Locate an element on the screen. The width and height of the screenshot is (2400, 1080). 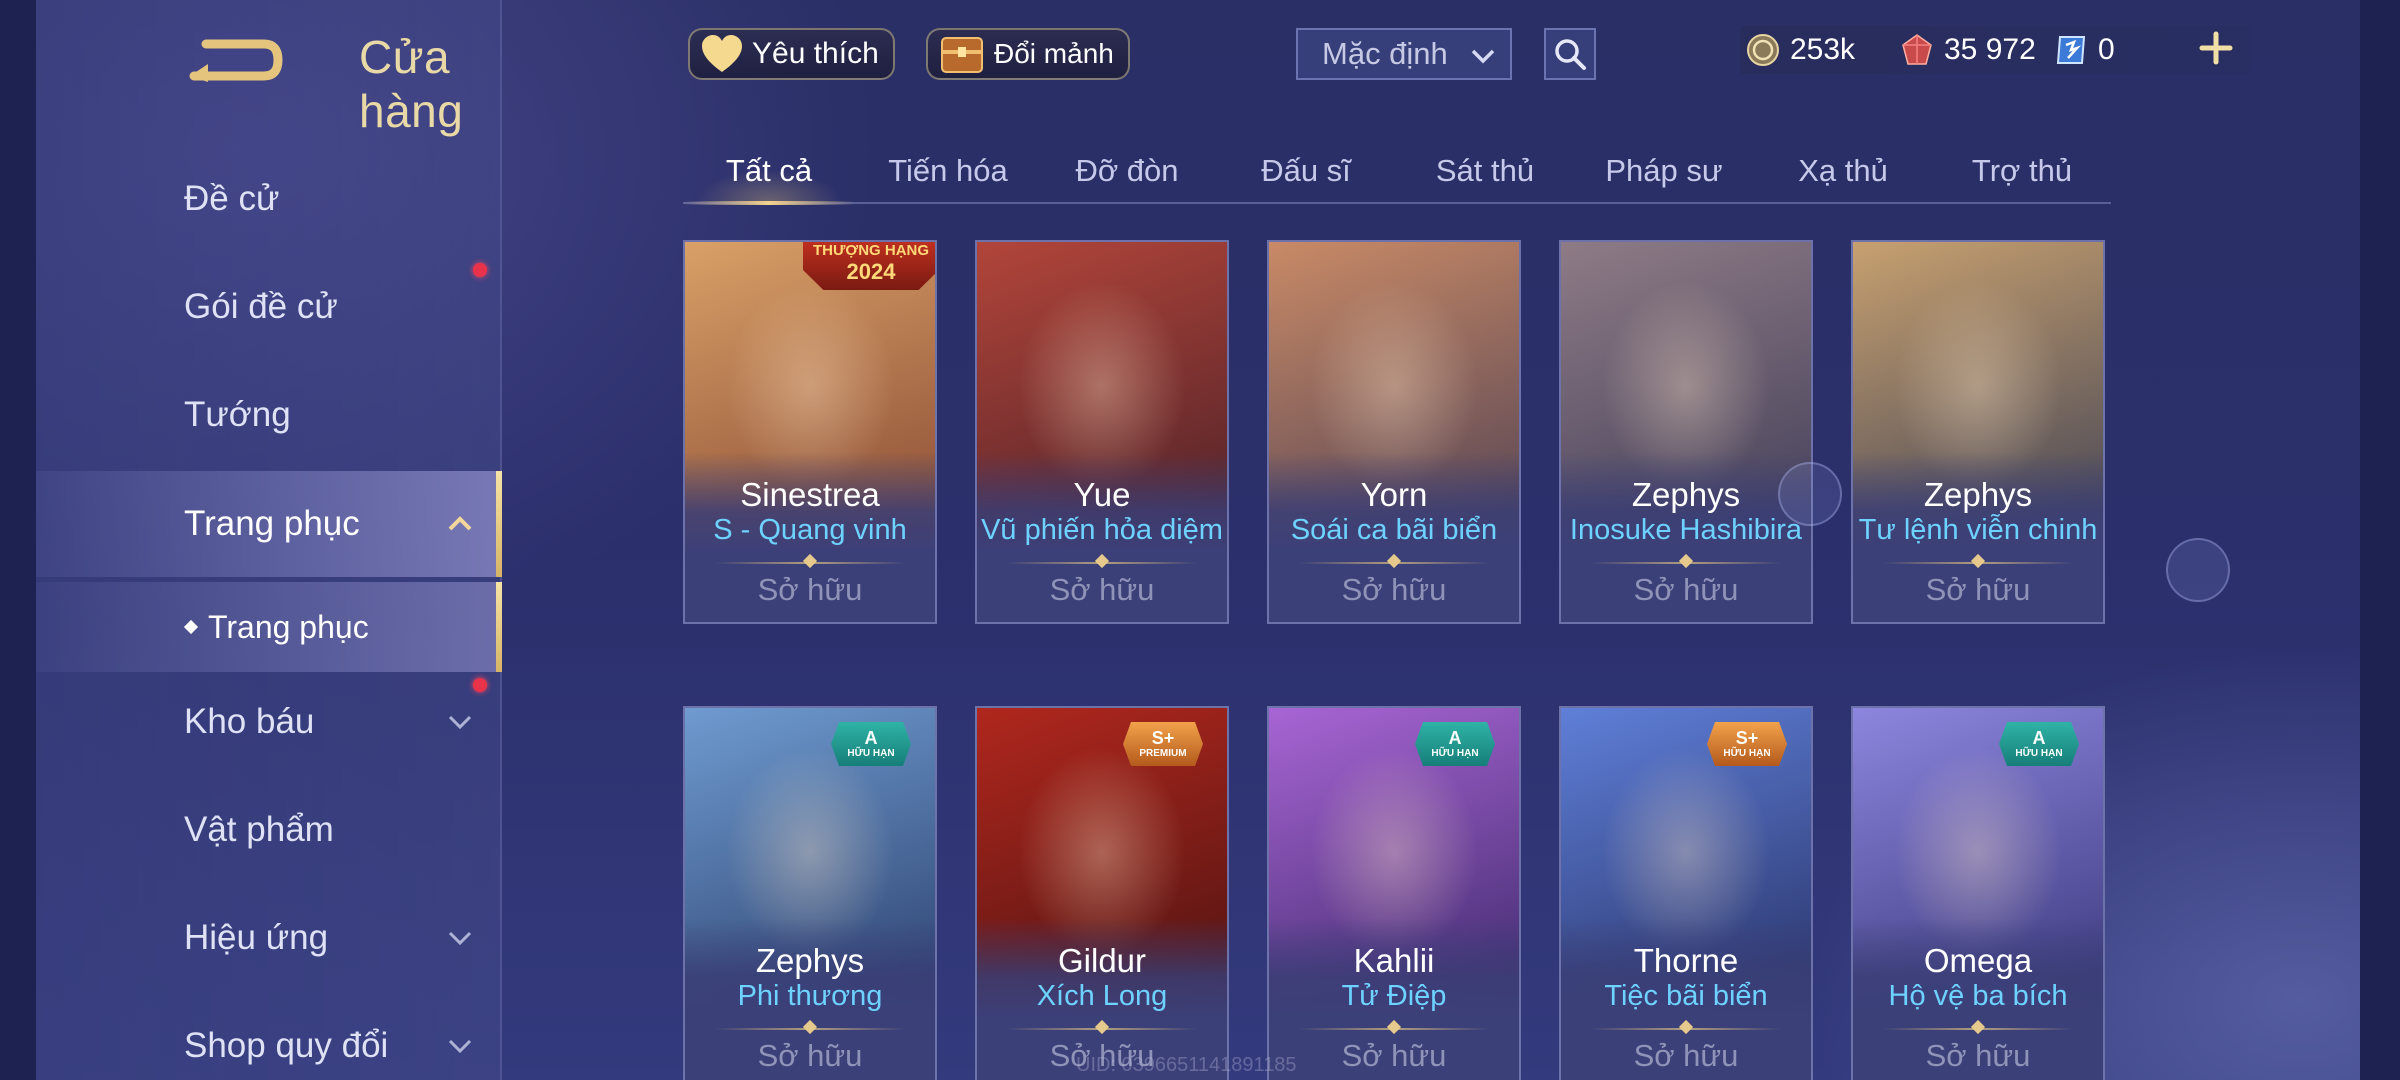
sidebar-item-label: Kho báu is located at coordinates (249, 721).